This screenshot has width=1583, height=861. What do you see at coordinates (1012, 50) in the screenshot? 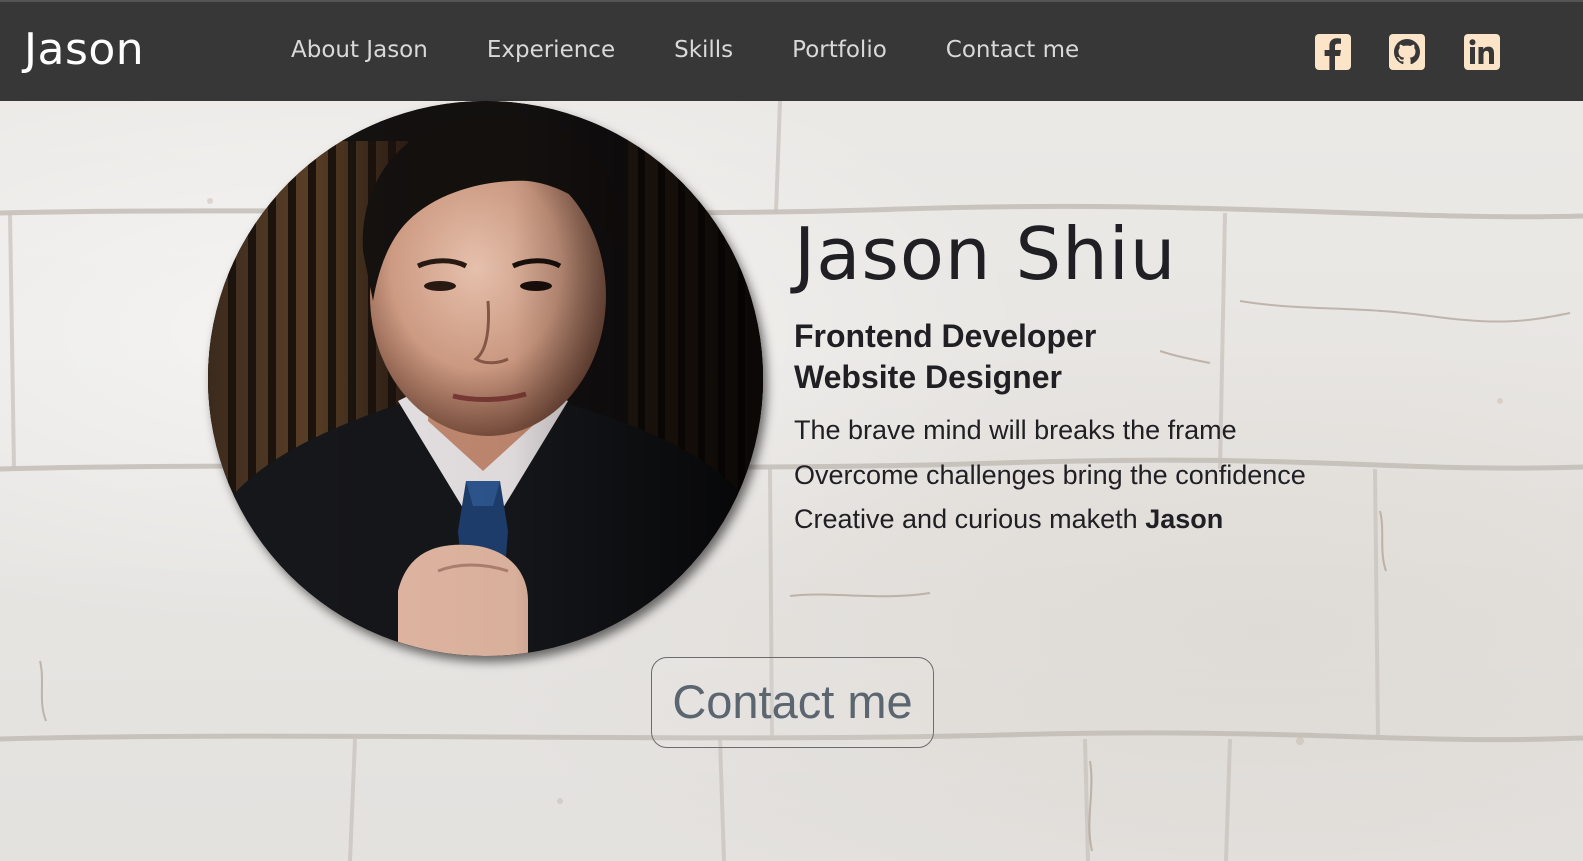
I see `nav-link-contact: Contact me` at bounding box center [1012, 50].